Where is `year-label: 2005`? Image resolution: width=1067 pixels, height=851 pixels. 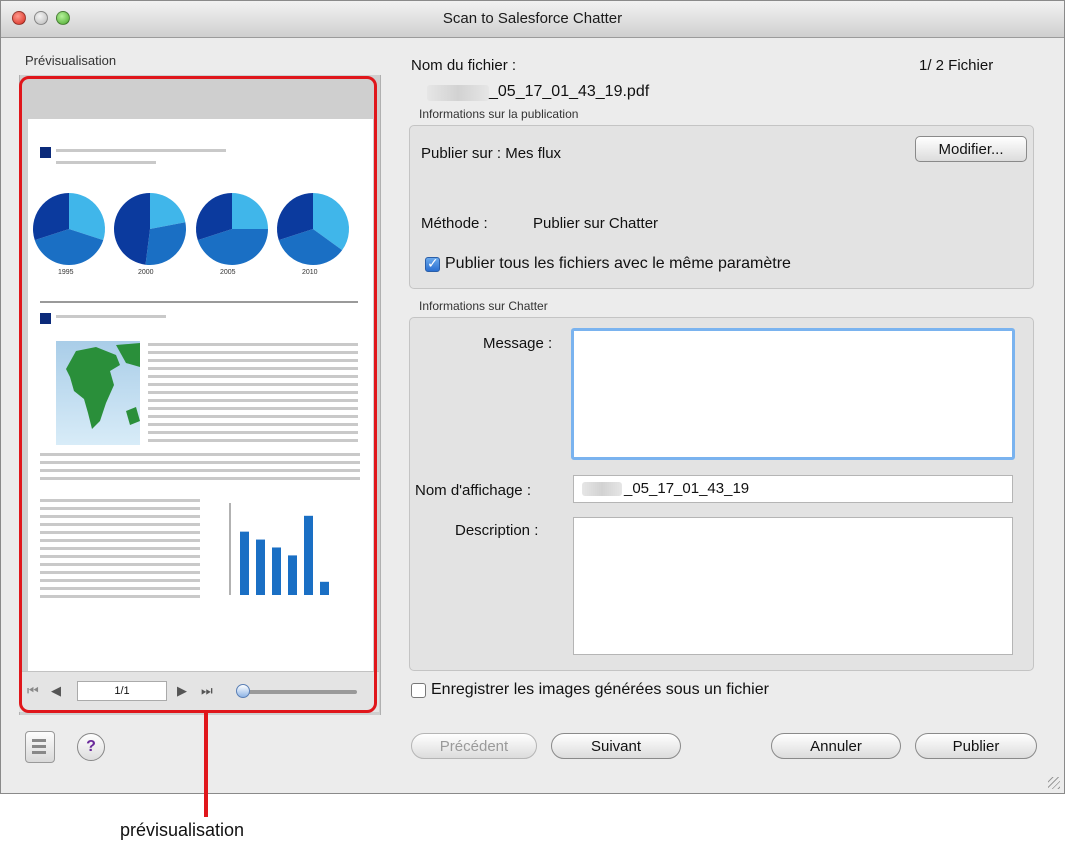
year-label: 2005 is located at coordinates (228, 272).